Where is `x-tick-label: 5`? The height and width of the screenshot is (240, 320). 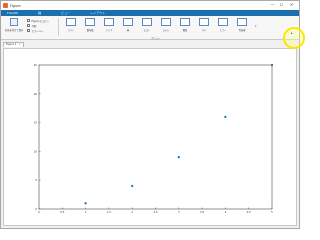
x-tick-label: 5 is located at coordinates (272, 212).